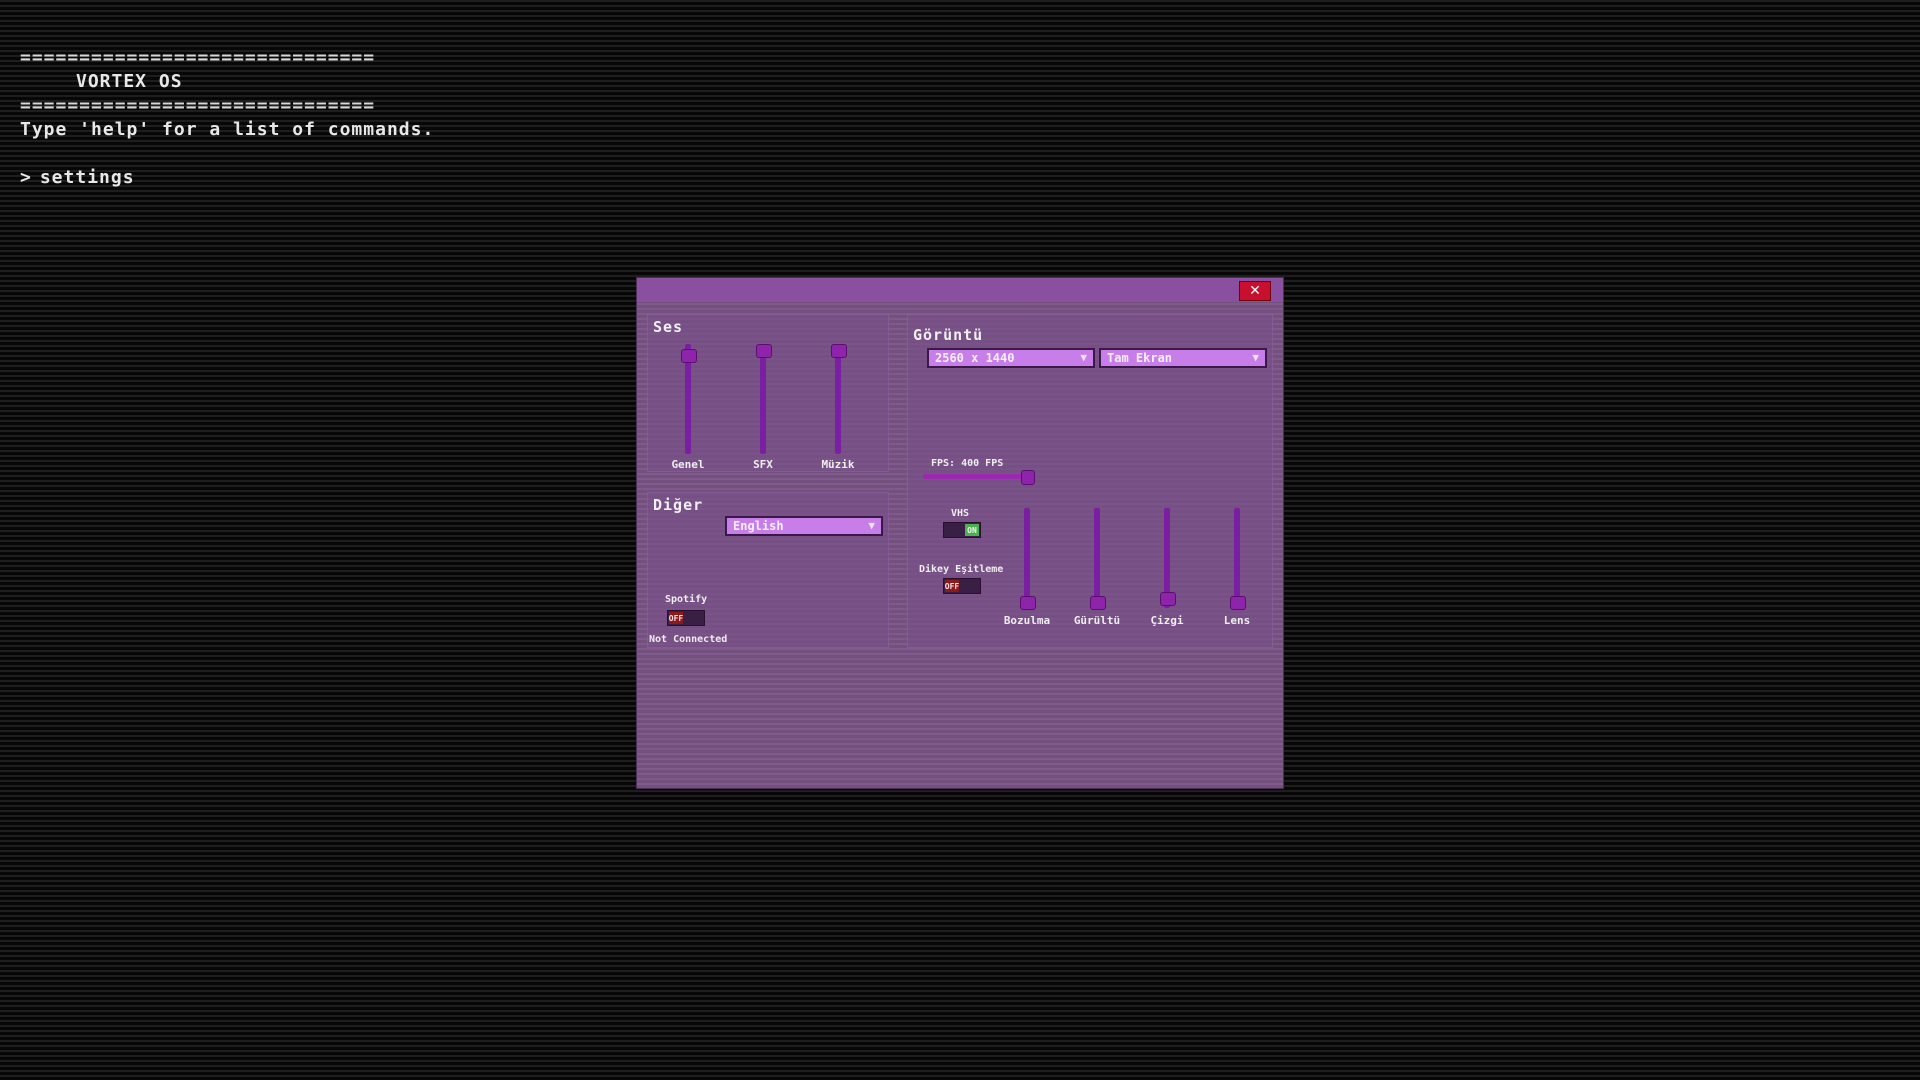 The height and width of the screenshot is (1080, 1920). What do you see at coordinates (26, 177) in the screenshot?
I see `prompt-chevron-icon: >` at bounding box center [26, 177].